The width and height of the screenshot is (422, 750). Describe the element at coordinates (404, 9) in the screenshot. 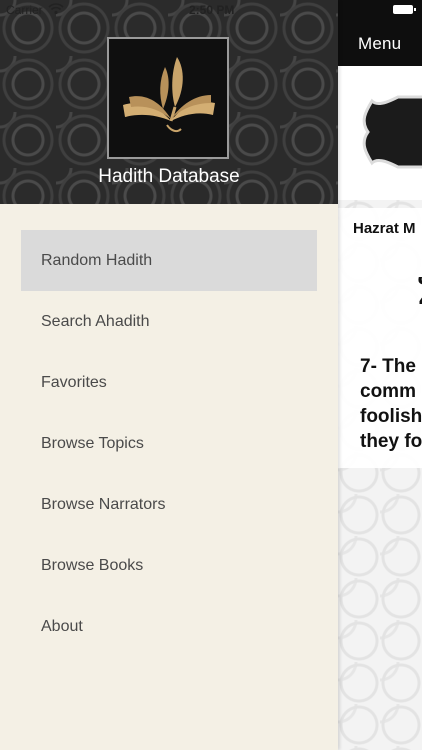

I see `battery-icon` at that location.